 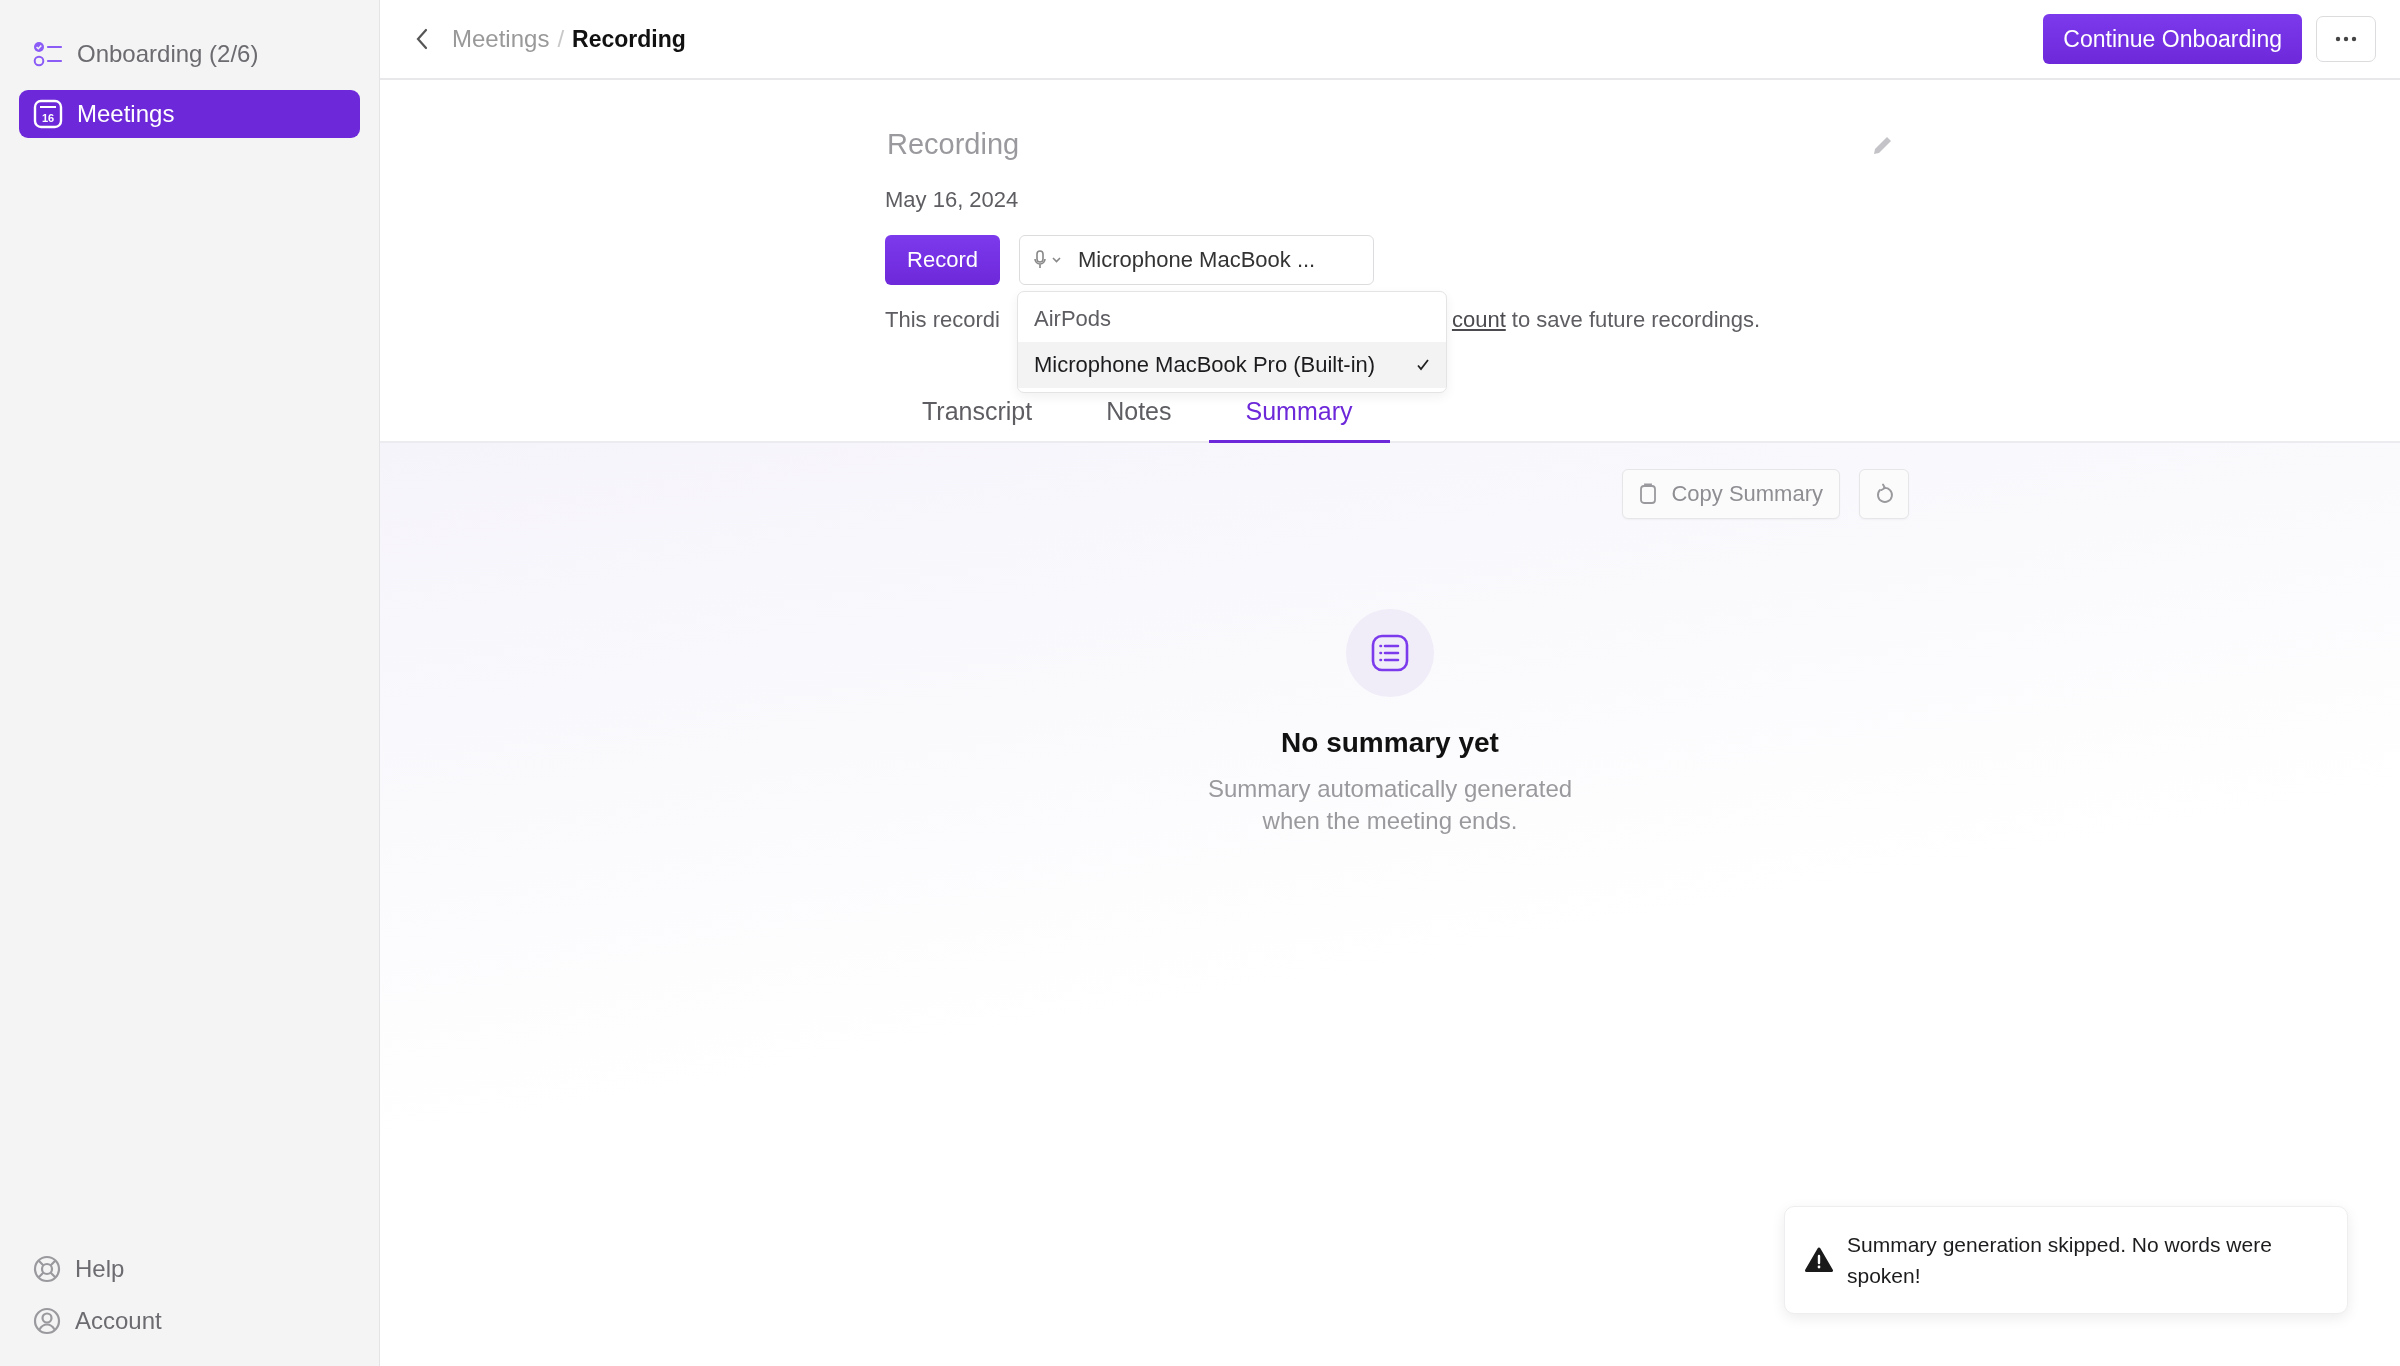 I want to click on record-button: Record, so click(x=942, y=260).